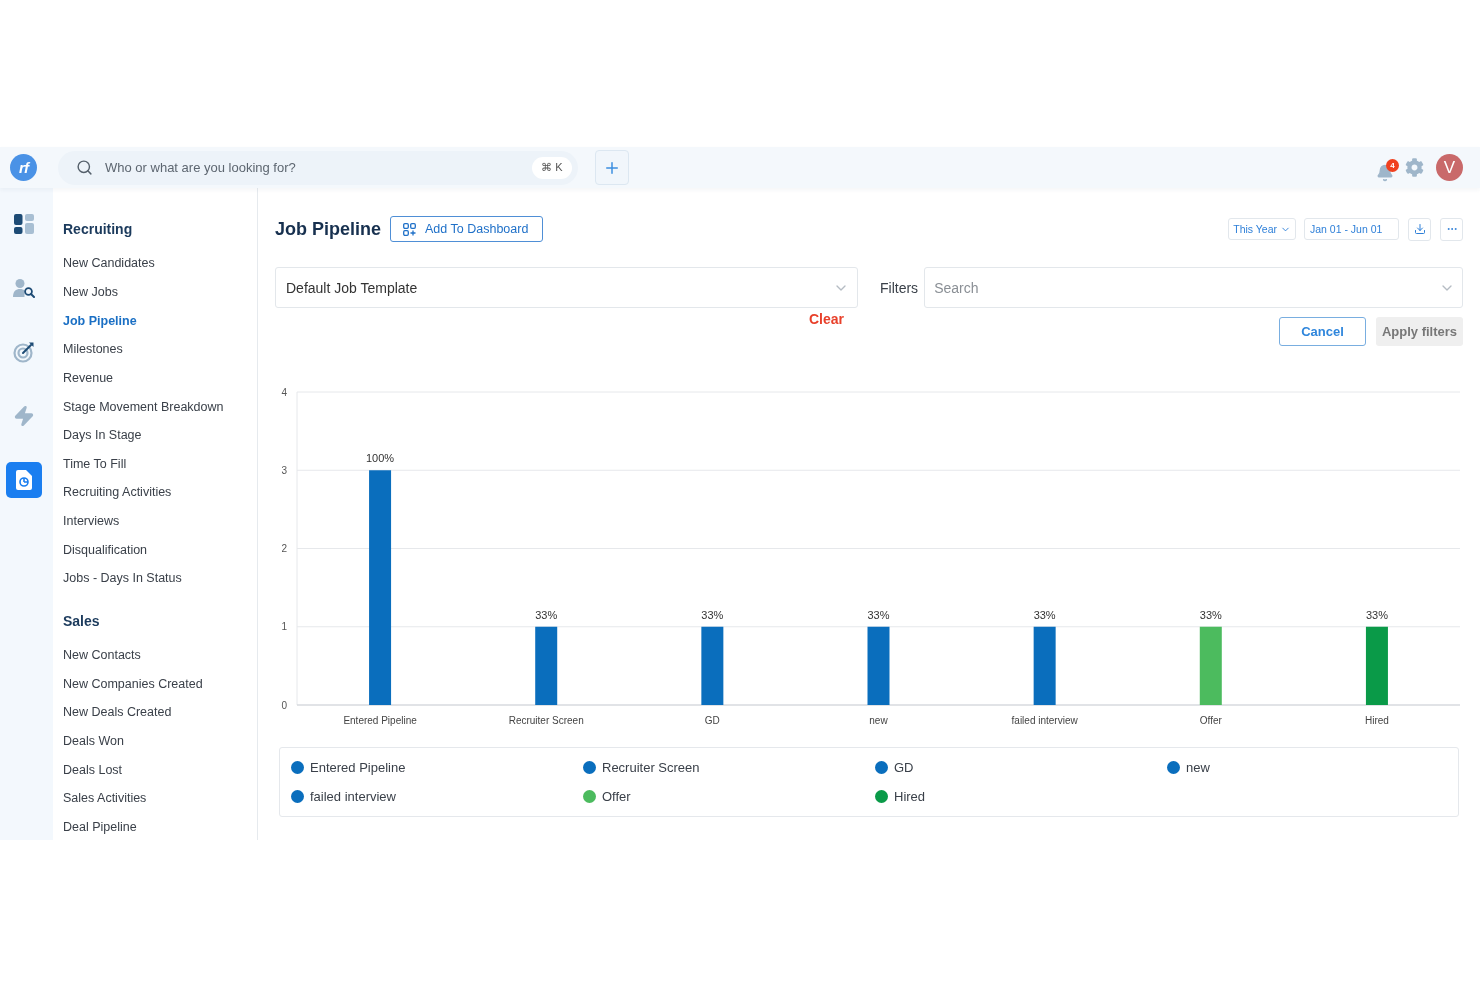  I want to click on legend-label: Hired, so click(910, 796).